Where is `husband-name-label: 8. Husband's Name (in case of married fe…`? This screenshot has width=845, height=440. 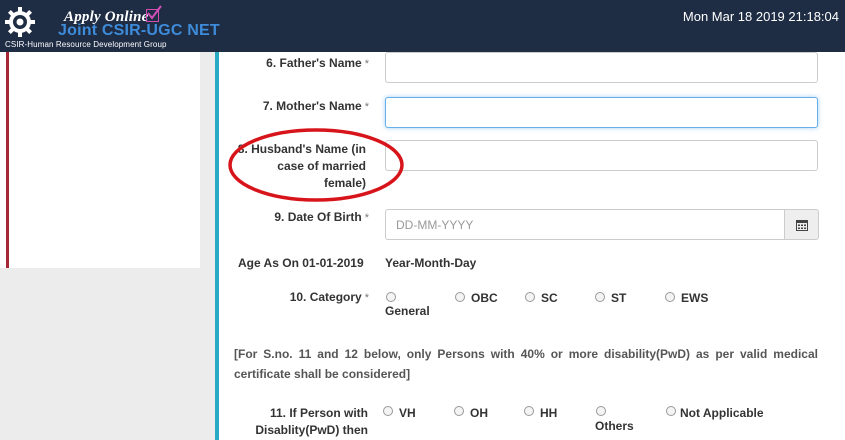 husband-name-label: 8. Husband's Name (in case of married fe… is located at coordinates (301, 166).